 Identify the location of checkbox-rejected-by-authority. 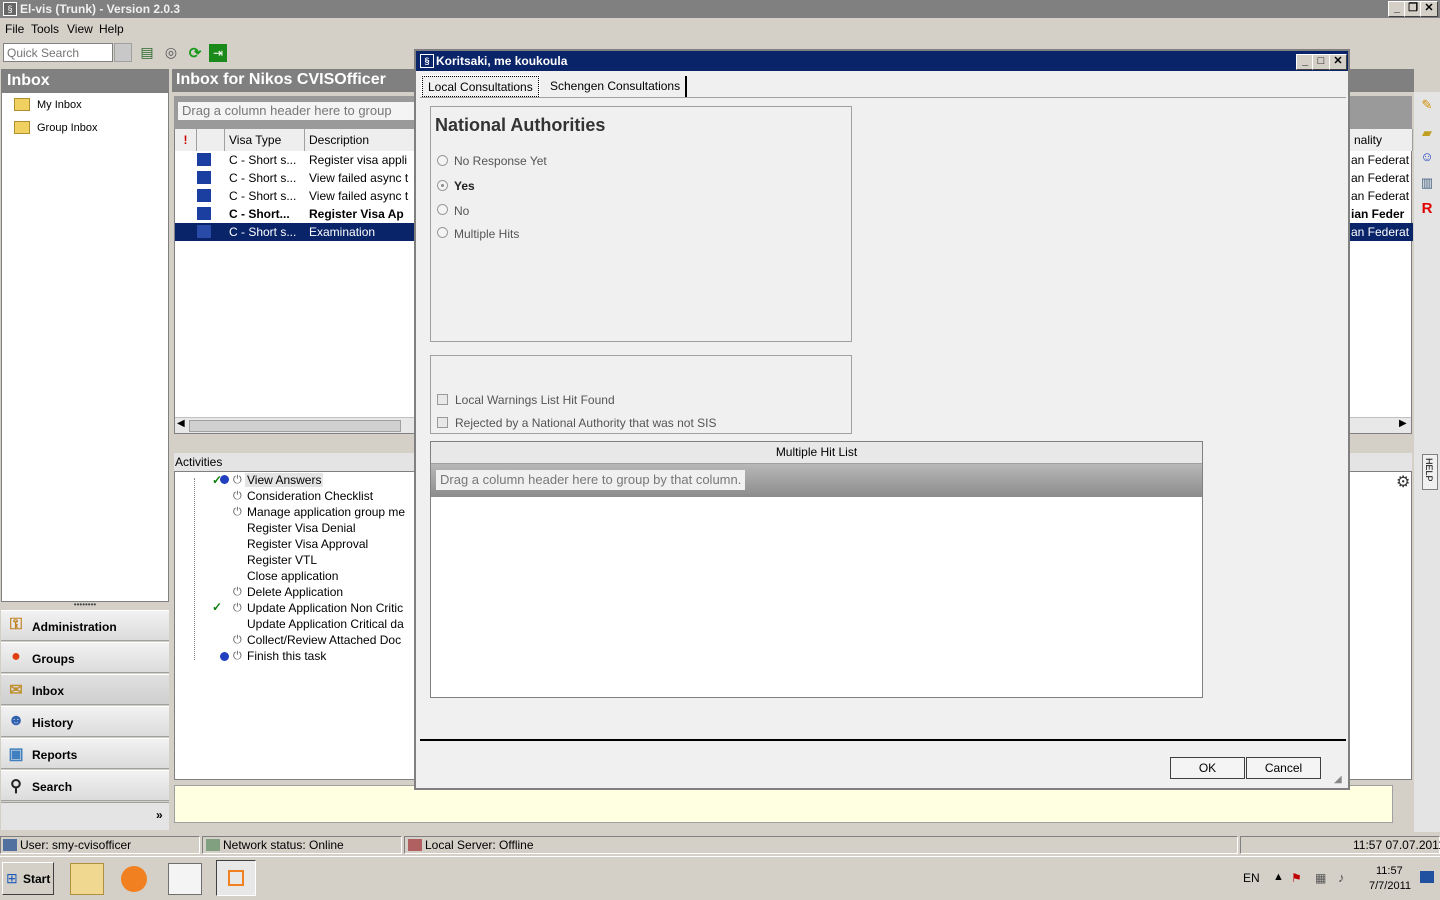
(442, 422).